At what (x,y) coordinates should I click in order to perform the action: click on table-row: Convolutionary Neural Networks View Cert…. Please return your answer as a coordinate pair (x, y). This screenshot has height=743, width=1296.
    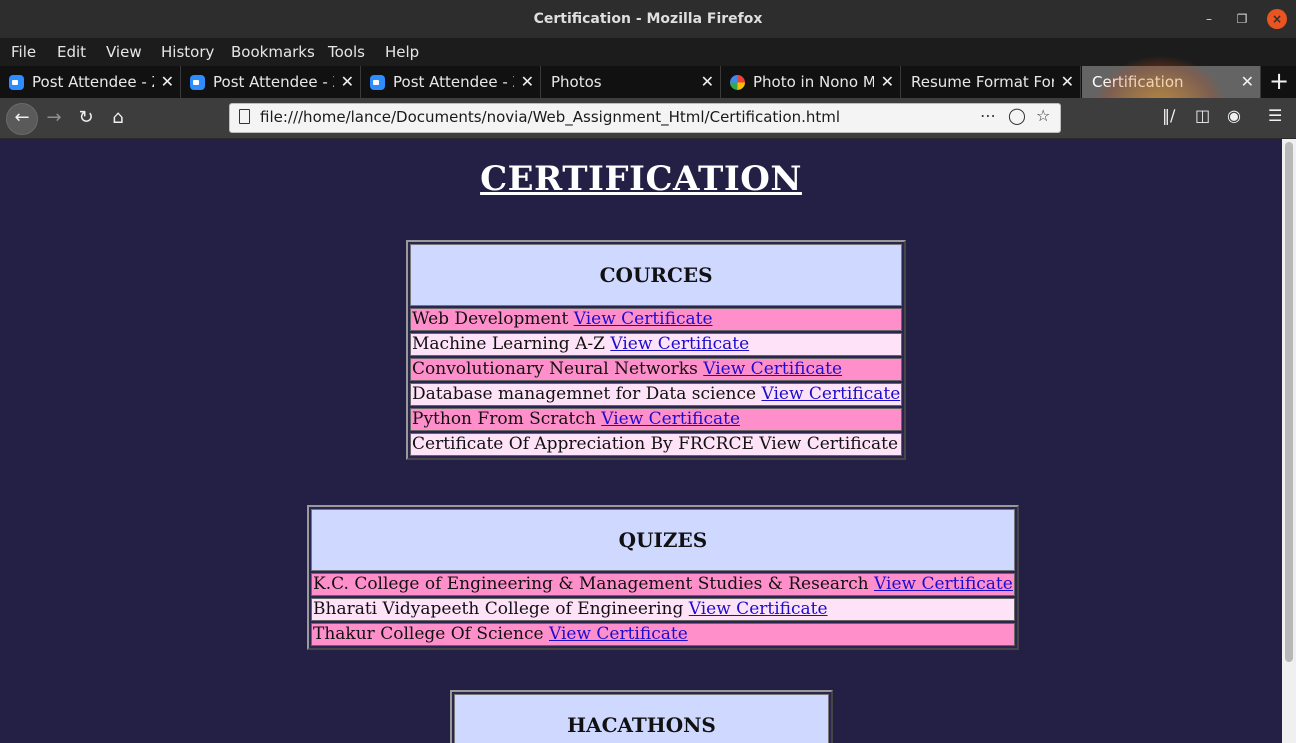
    Looking at the image, I should click on (656, 369).